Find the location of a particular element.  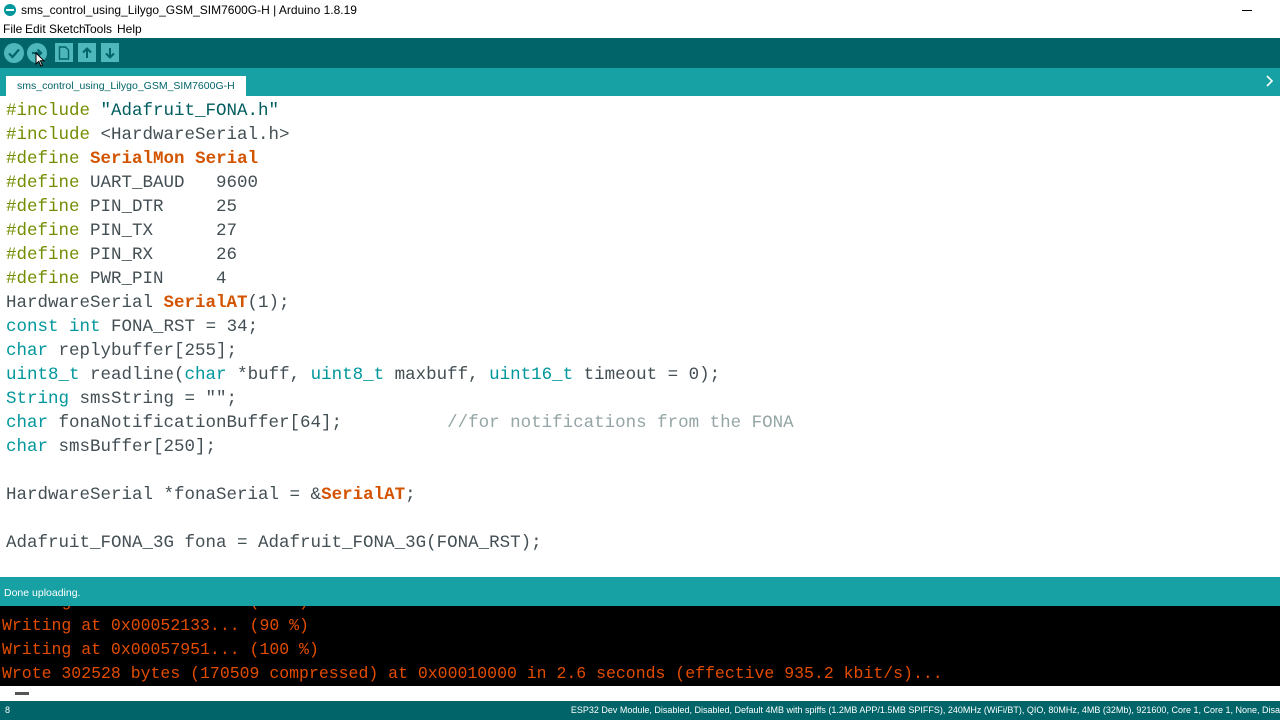

console-line: Writing at 0x00052133... (90 %) is located at coordinates (155, 625).